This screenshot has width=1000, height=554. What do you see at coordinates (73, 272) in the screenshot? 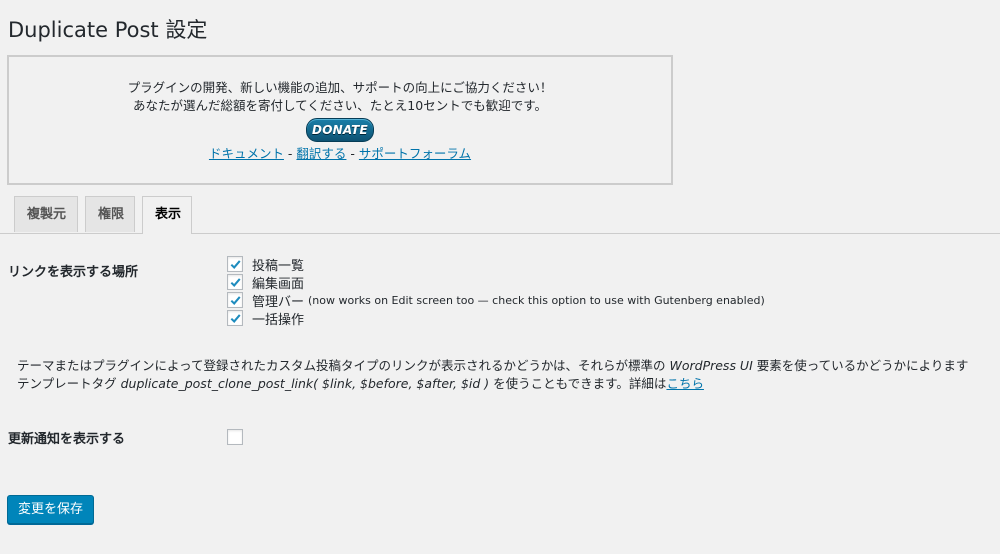
I see `show-links-label: リンクを表示する場所` at bounding box center [73, 272].